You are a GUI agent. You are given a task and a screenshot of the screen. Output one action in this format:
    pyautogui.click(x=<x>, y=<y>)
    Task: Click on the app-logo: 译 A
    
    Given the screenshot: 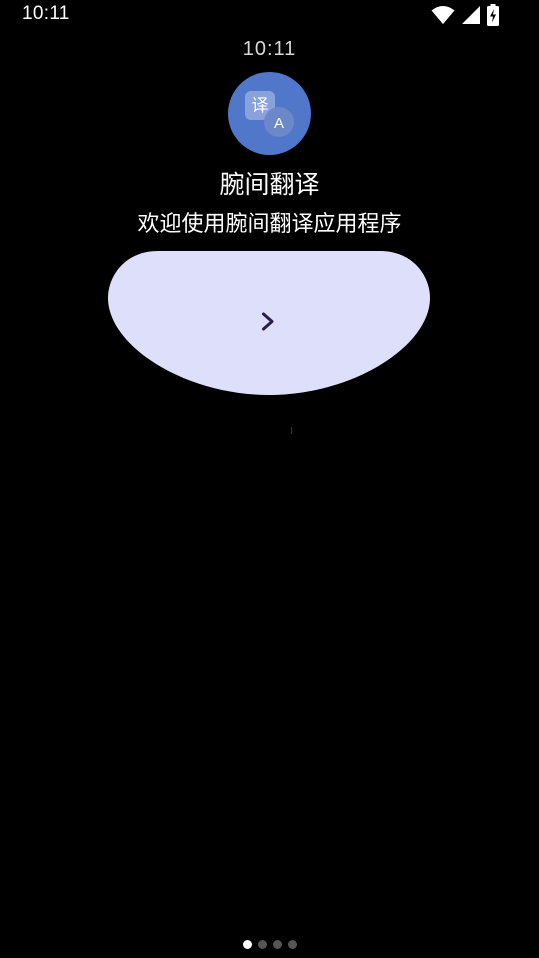 What is the action you would take?
    pyautogui.click(x=269, y=113)
    